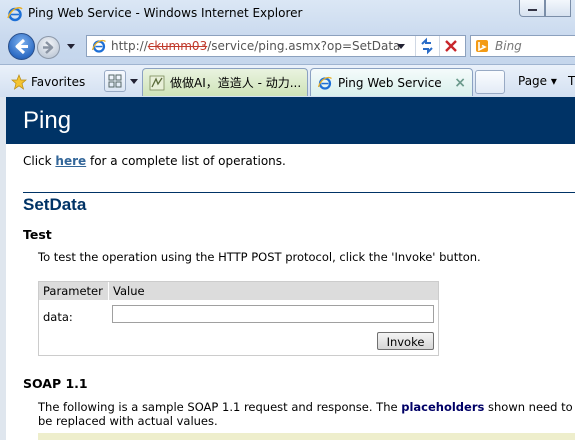 The image size is (575, 440). I want to click on operations-list-link: here, so click(70, 161).